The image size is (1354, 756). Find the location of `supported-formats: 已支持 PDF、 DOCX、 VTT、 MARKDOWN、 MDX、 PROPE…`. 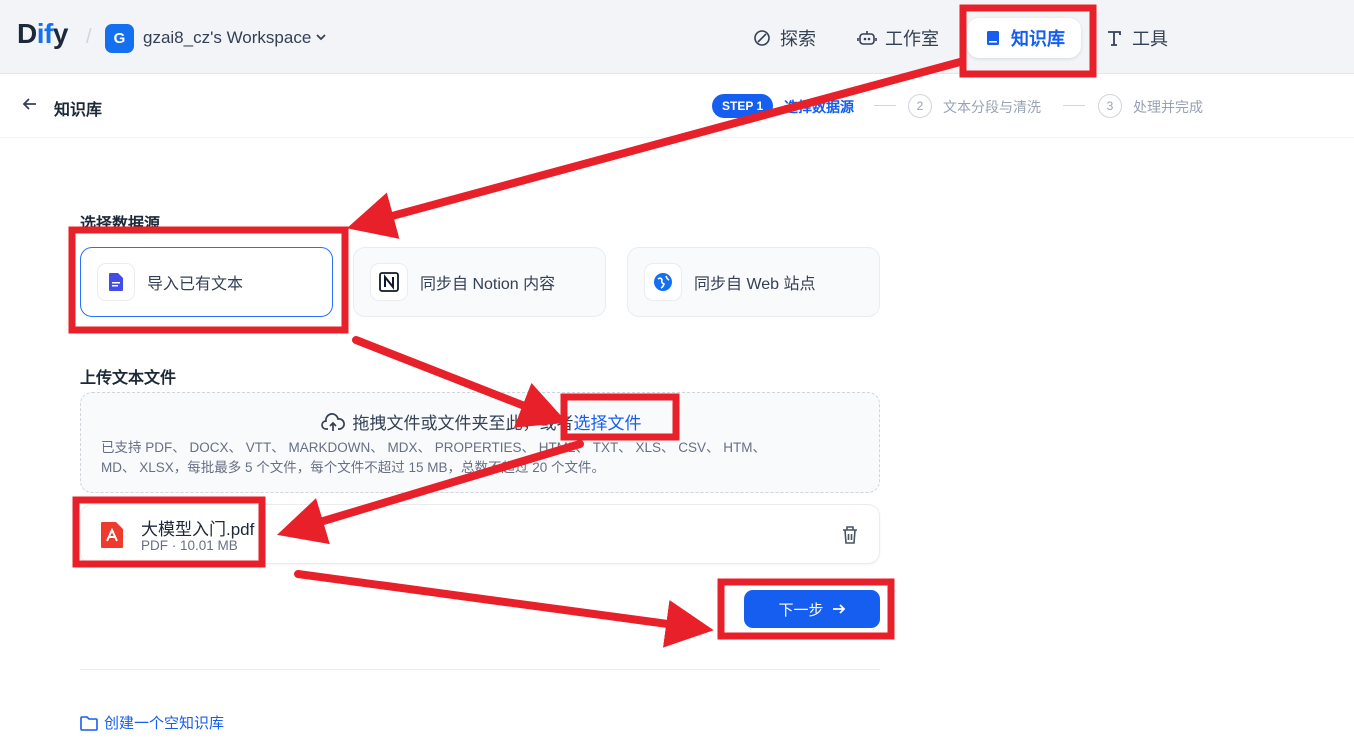

supported-formats: 已支持 PDF、 DOCX、 VTT、 MARKDOWN、 MDX、 PROPE… is located at coordinates (481, 458).